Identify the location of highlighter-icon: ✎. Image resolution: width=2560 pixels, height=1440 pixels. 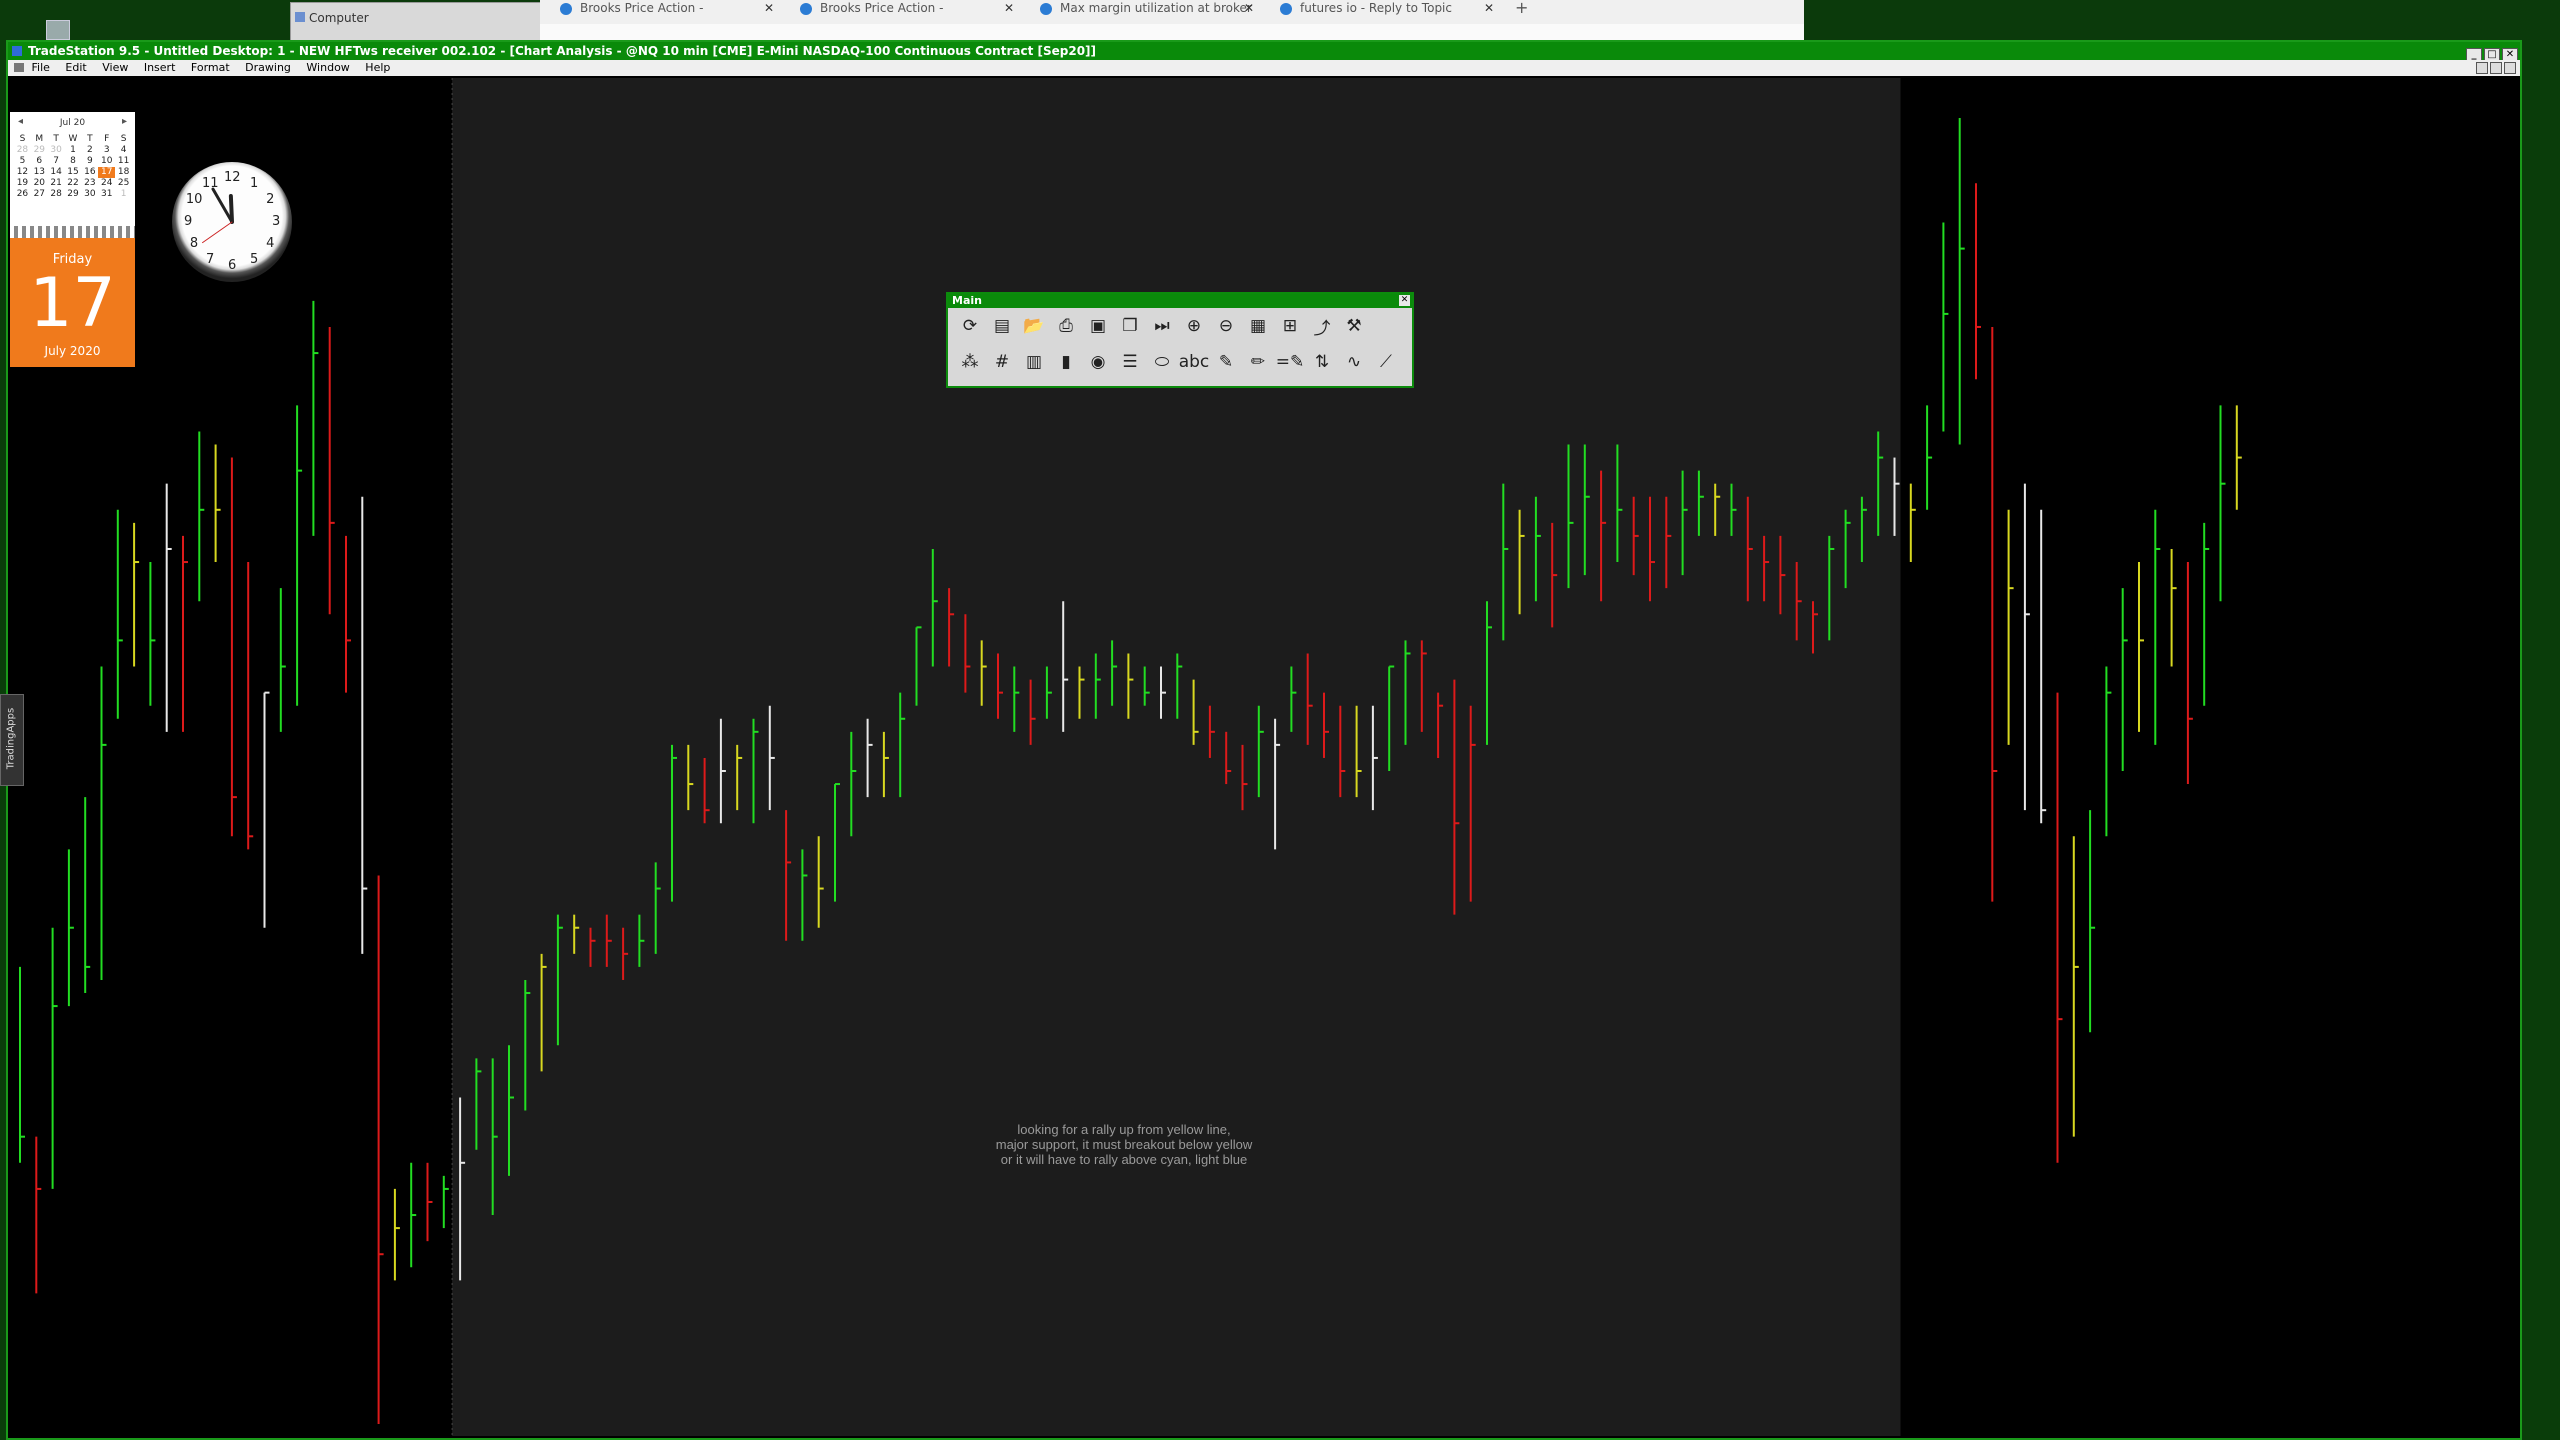
(1226, 362).